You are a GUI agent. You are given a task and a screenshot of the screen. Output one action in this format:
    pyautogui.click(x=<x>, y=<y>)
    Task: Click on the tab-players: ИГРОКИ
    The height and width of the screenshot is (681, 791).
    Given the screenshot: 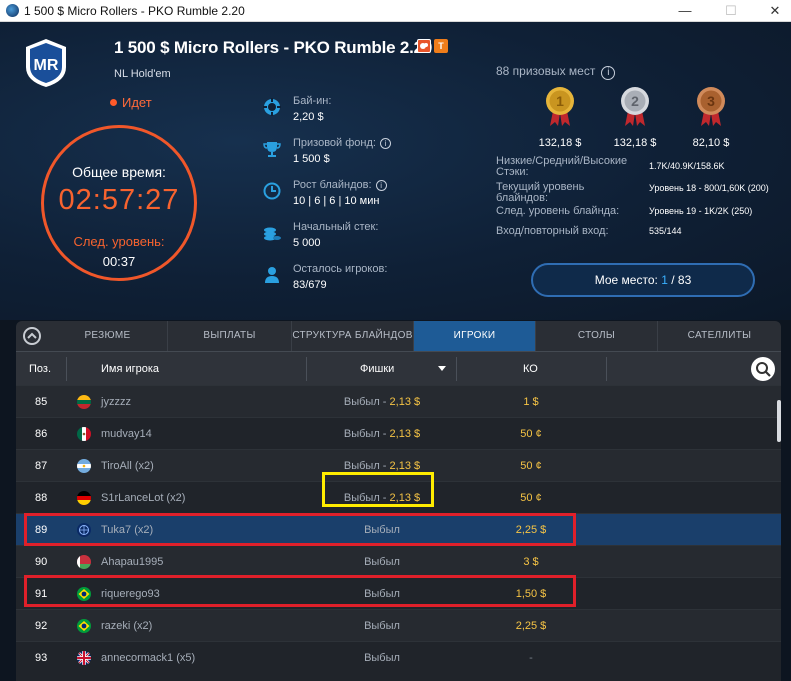 What is the action you would take?
    pyautogui.click(x=475, y=336)
    